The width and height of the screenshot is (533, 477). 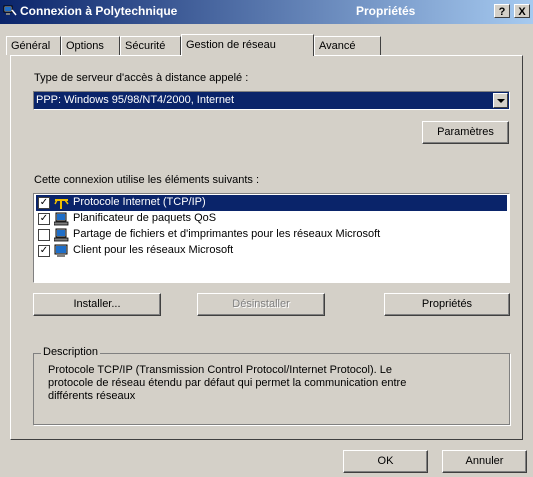 I want to click on close-button: X, so click(x=522, y=11).